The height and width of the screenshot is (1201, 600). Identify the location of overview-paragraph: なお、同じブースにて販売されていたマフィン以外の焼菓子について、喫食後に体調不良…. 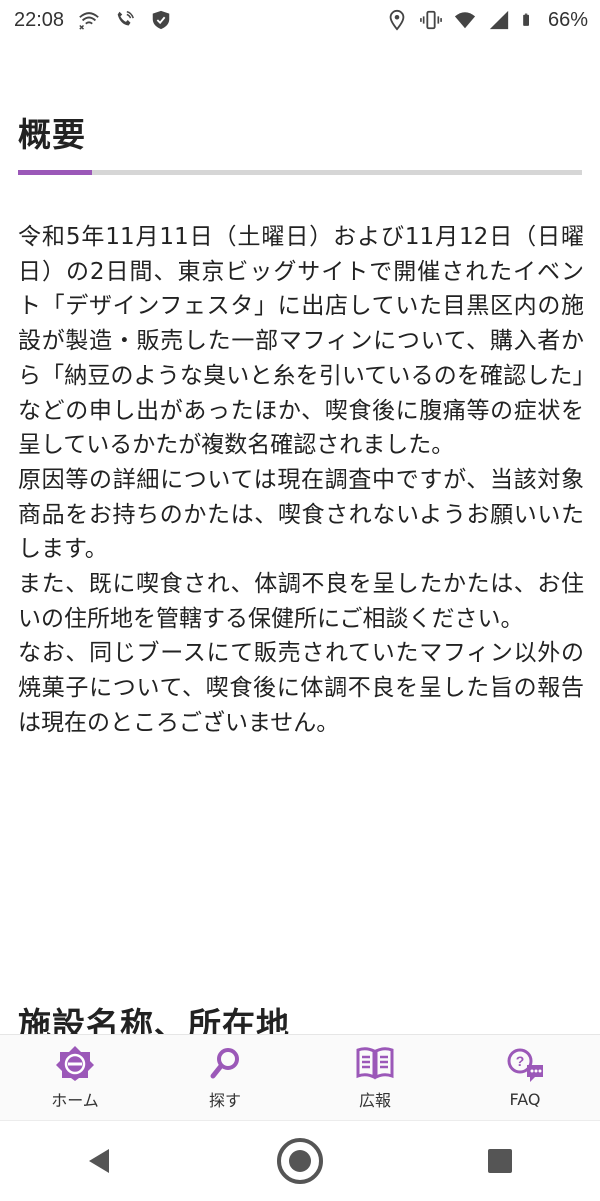
(301, 688).